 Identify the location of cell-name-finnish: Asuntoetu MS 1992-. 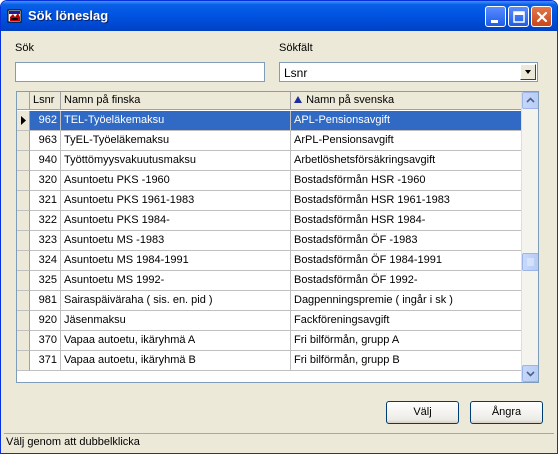
(176, 281).